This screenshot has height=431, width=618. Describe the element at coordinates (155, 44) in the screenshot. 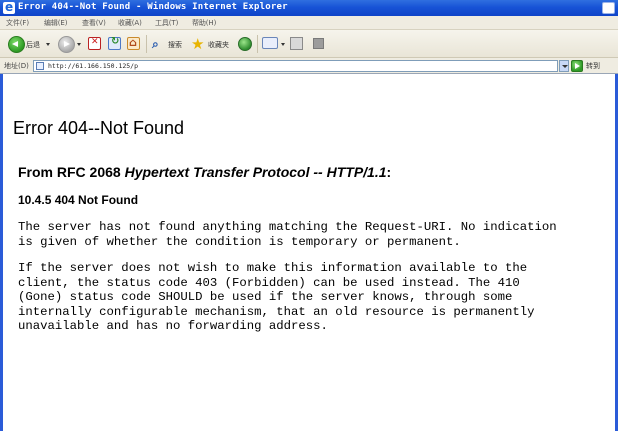

I see `search-icon: ⌕` at that location.